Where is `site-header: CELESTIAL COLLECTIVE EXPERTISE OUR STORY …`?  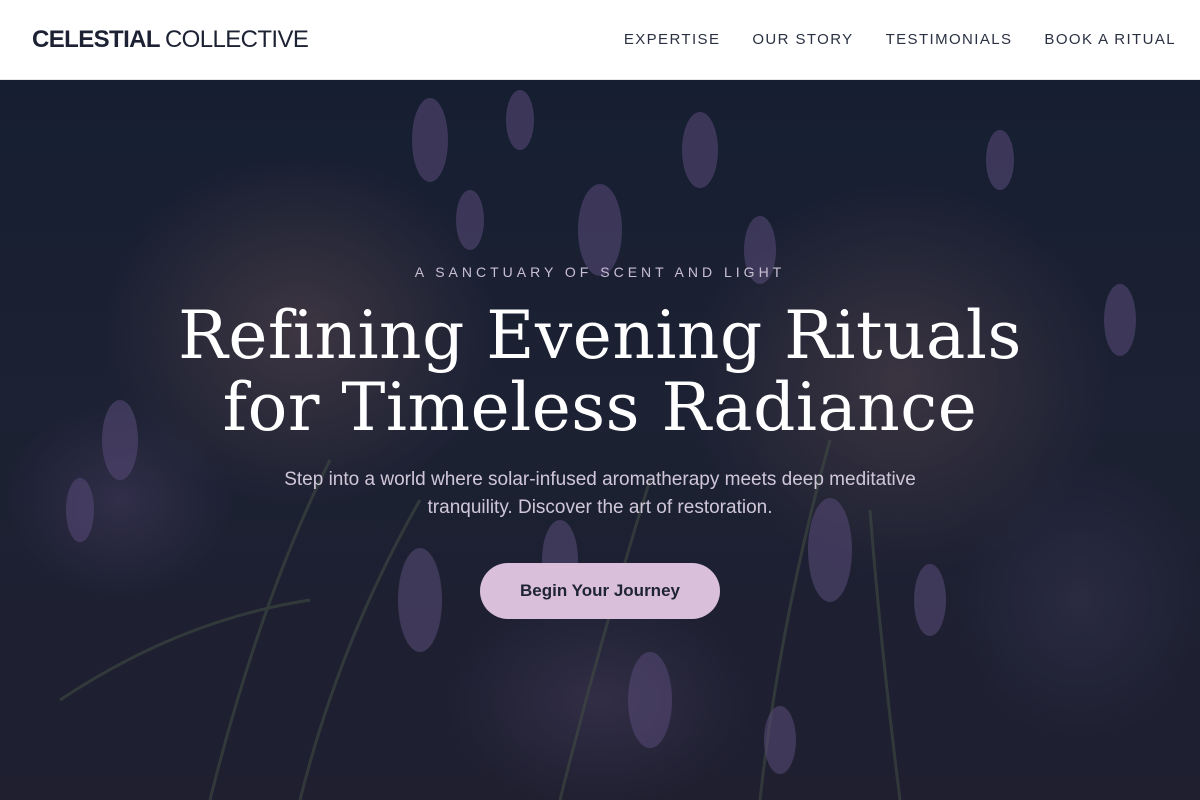 site-header: CELESTIAL COLLECTIVE EXPERTISE OUR STORY … is located at coordinates (600, 40).